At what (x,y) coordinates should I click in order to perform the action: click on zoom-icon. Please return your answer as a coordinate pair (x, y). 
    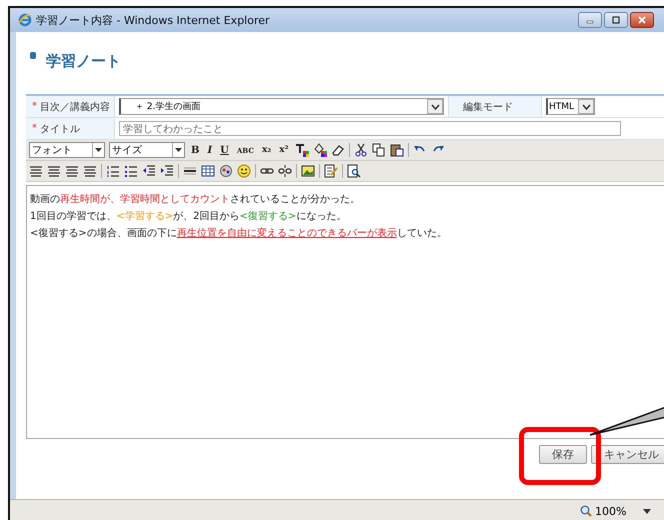
    Looking at the image, I should click on (586, 511).